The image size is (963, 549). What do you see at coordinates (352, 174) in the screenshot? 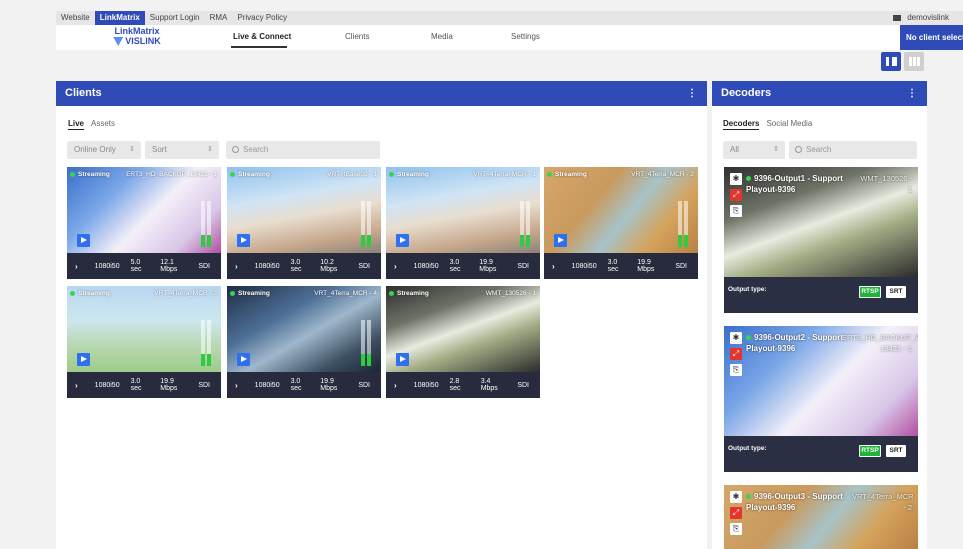
I see `client-name: VRT_tBase02 - 1` at bounding box center [352, 174].